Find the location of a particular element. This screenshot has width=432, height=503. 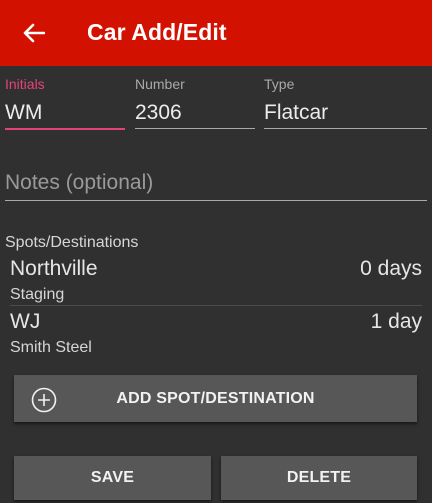

spot-days: 0 days is located at coordinates (391, 268).